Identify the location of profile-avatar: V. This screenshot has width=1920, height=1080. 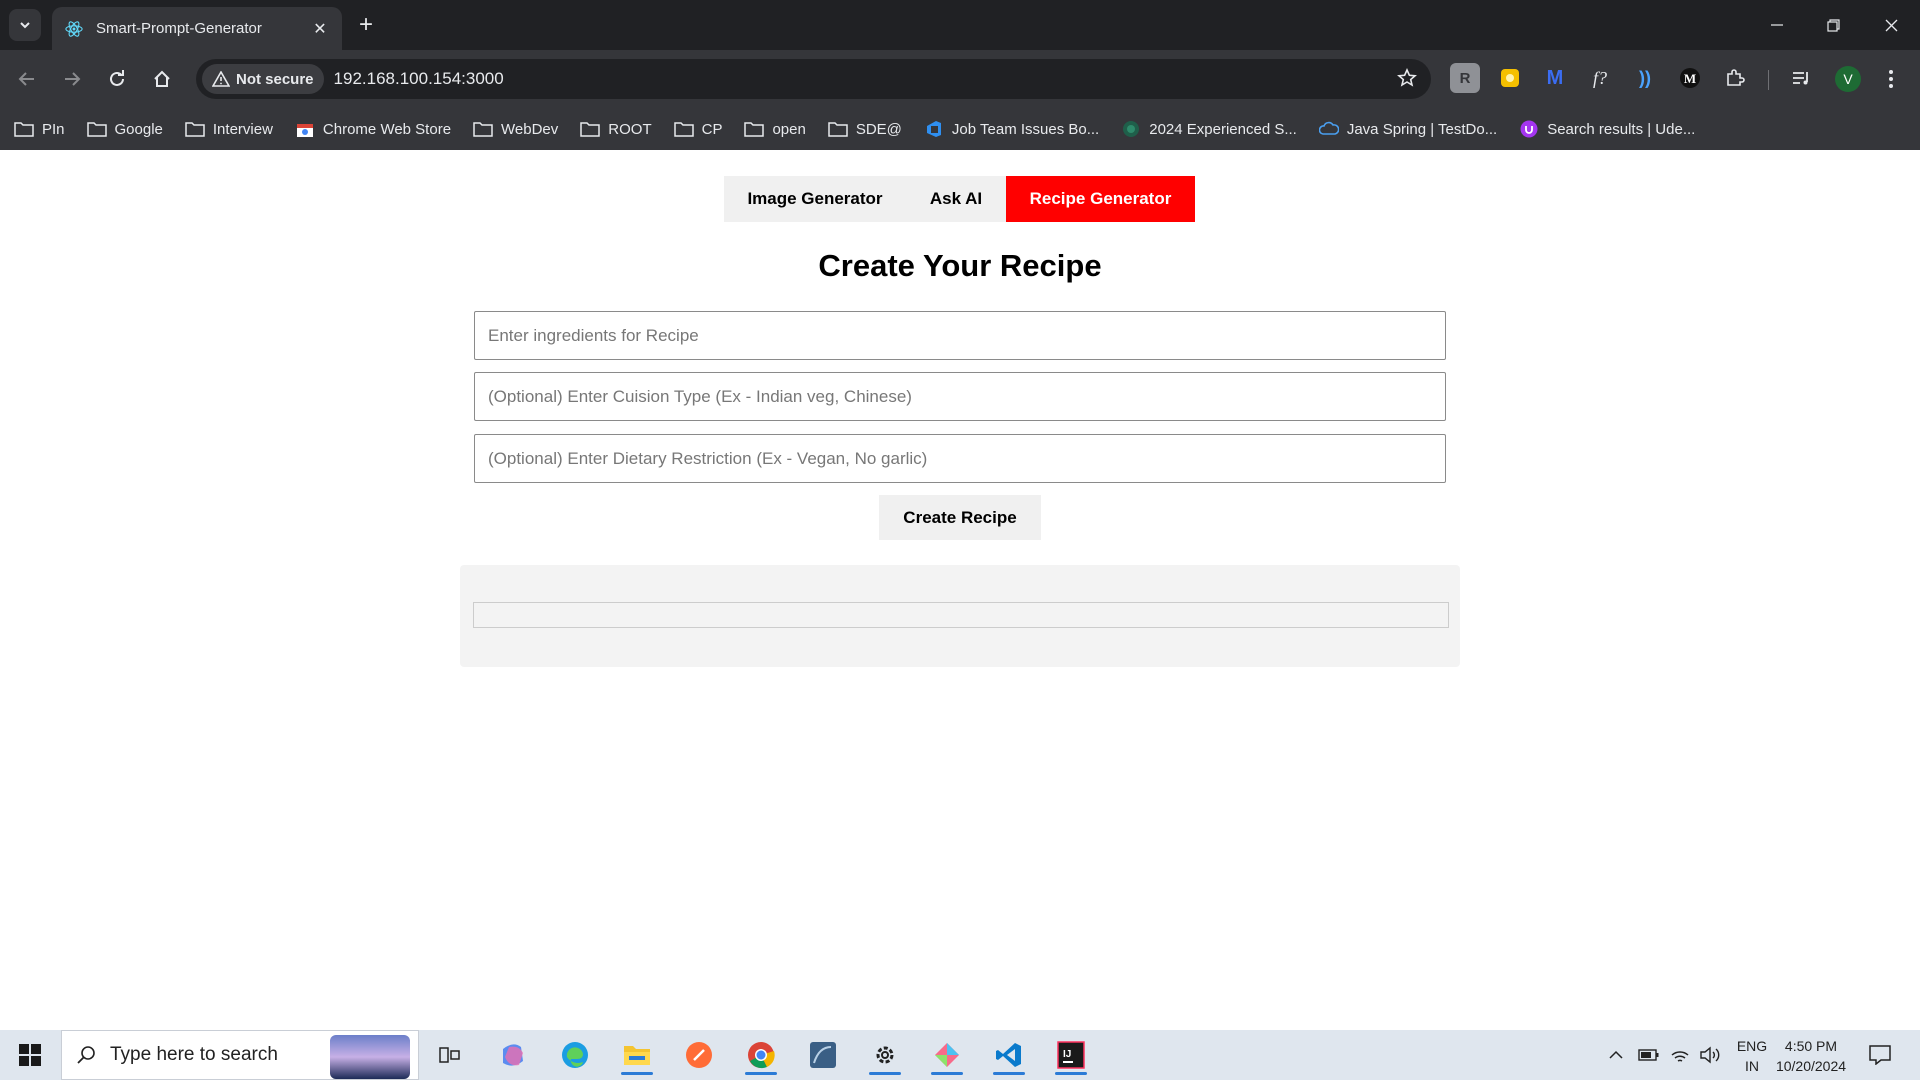
(1848, 79).